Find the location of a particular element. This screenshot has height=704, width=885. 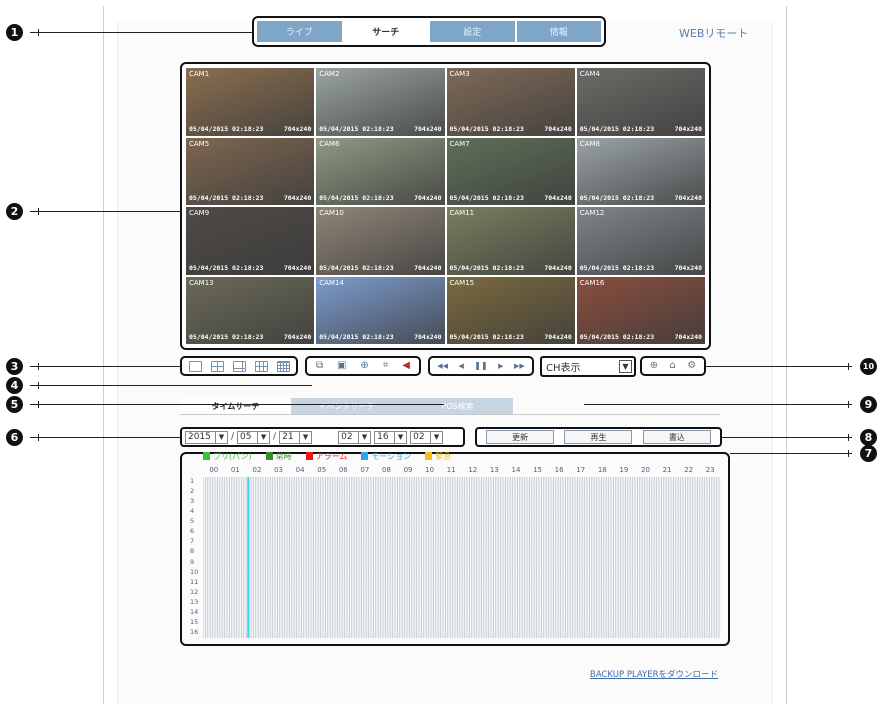

callout-number: 2 is located at coordinates (14, 211).